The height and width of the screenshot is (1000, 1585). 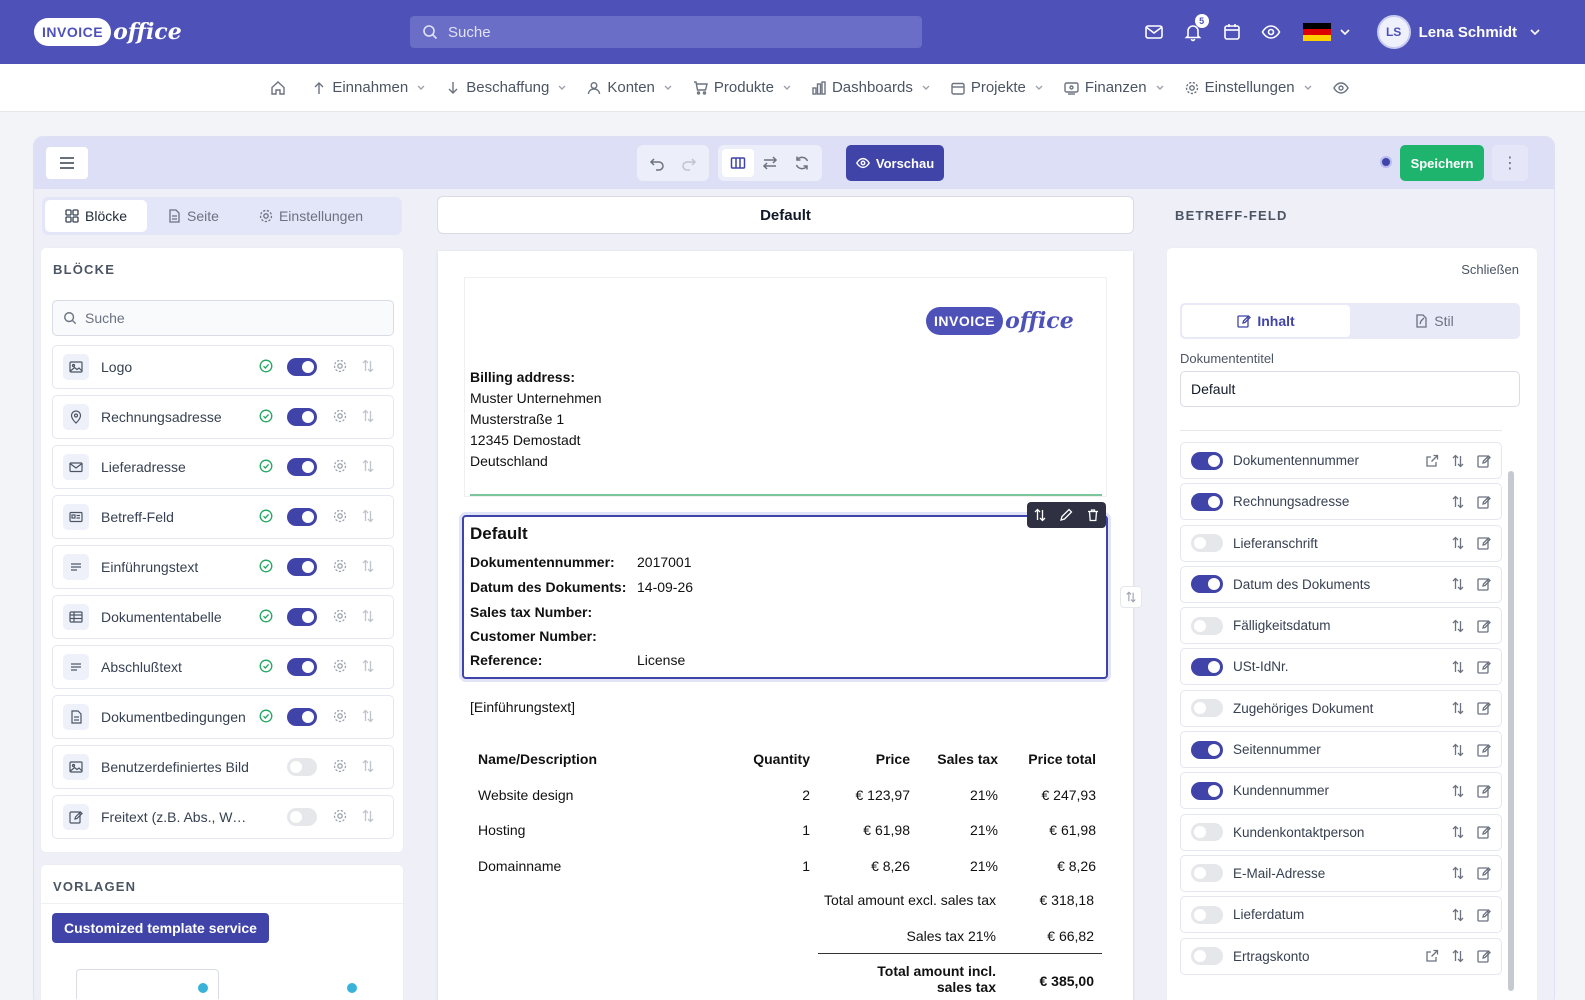 What do you see at coordinates (1345, 32) in the screenshot?
I see `chevron-down-icon` at bounding box center [1345, 32].